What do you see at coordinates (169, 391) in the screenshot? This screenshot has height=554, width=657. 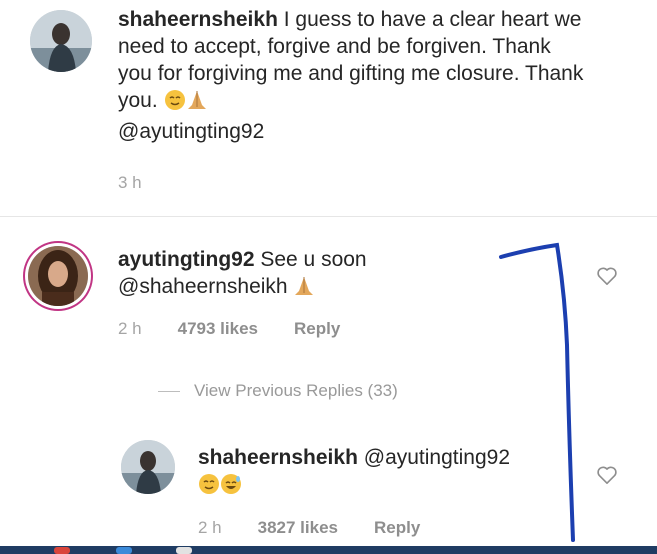 I see `replies-line` at bounding box center [169, 391].